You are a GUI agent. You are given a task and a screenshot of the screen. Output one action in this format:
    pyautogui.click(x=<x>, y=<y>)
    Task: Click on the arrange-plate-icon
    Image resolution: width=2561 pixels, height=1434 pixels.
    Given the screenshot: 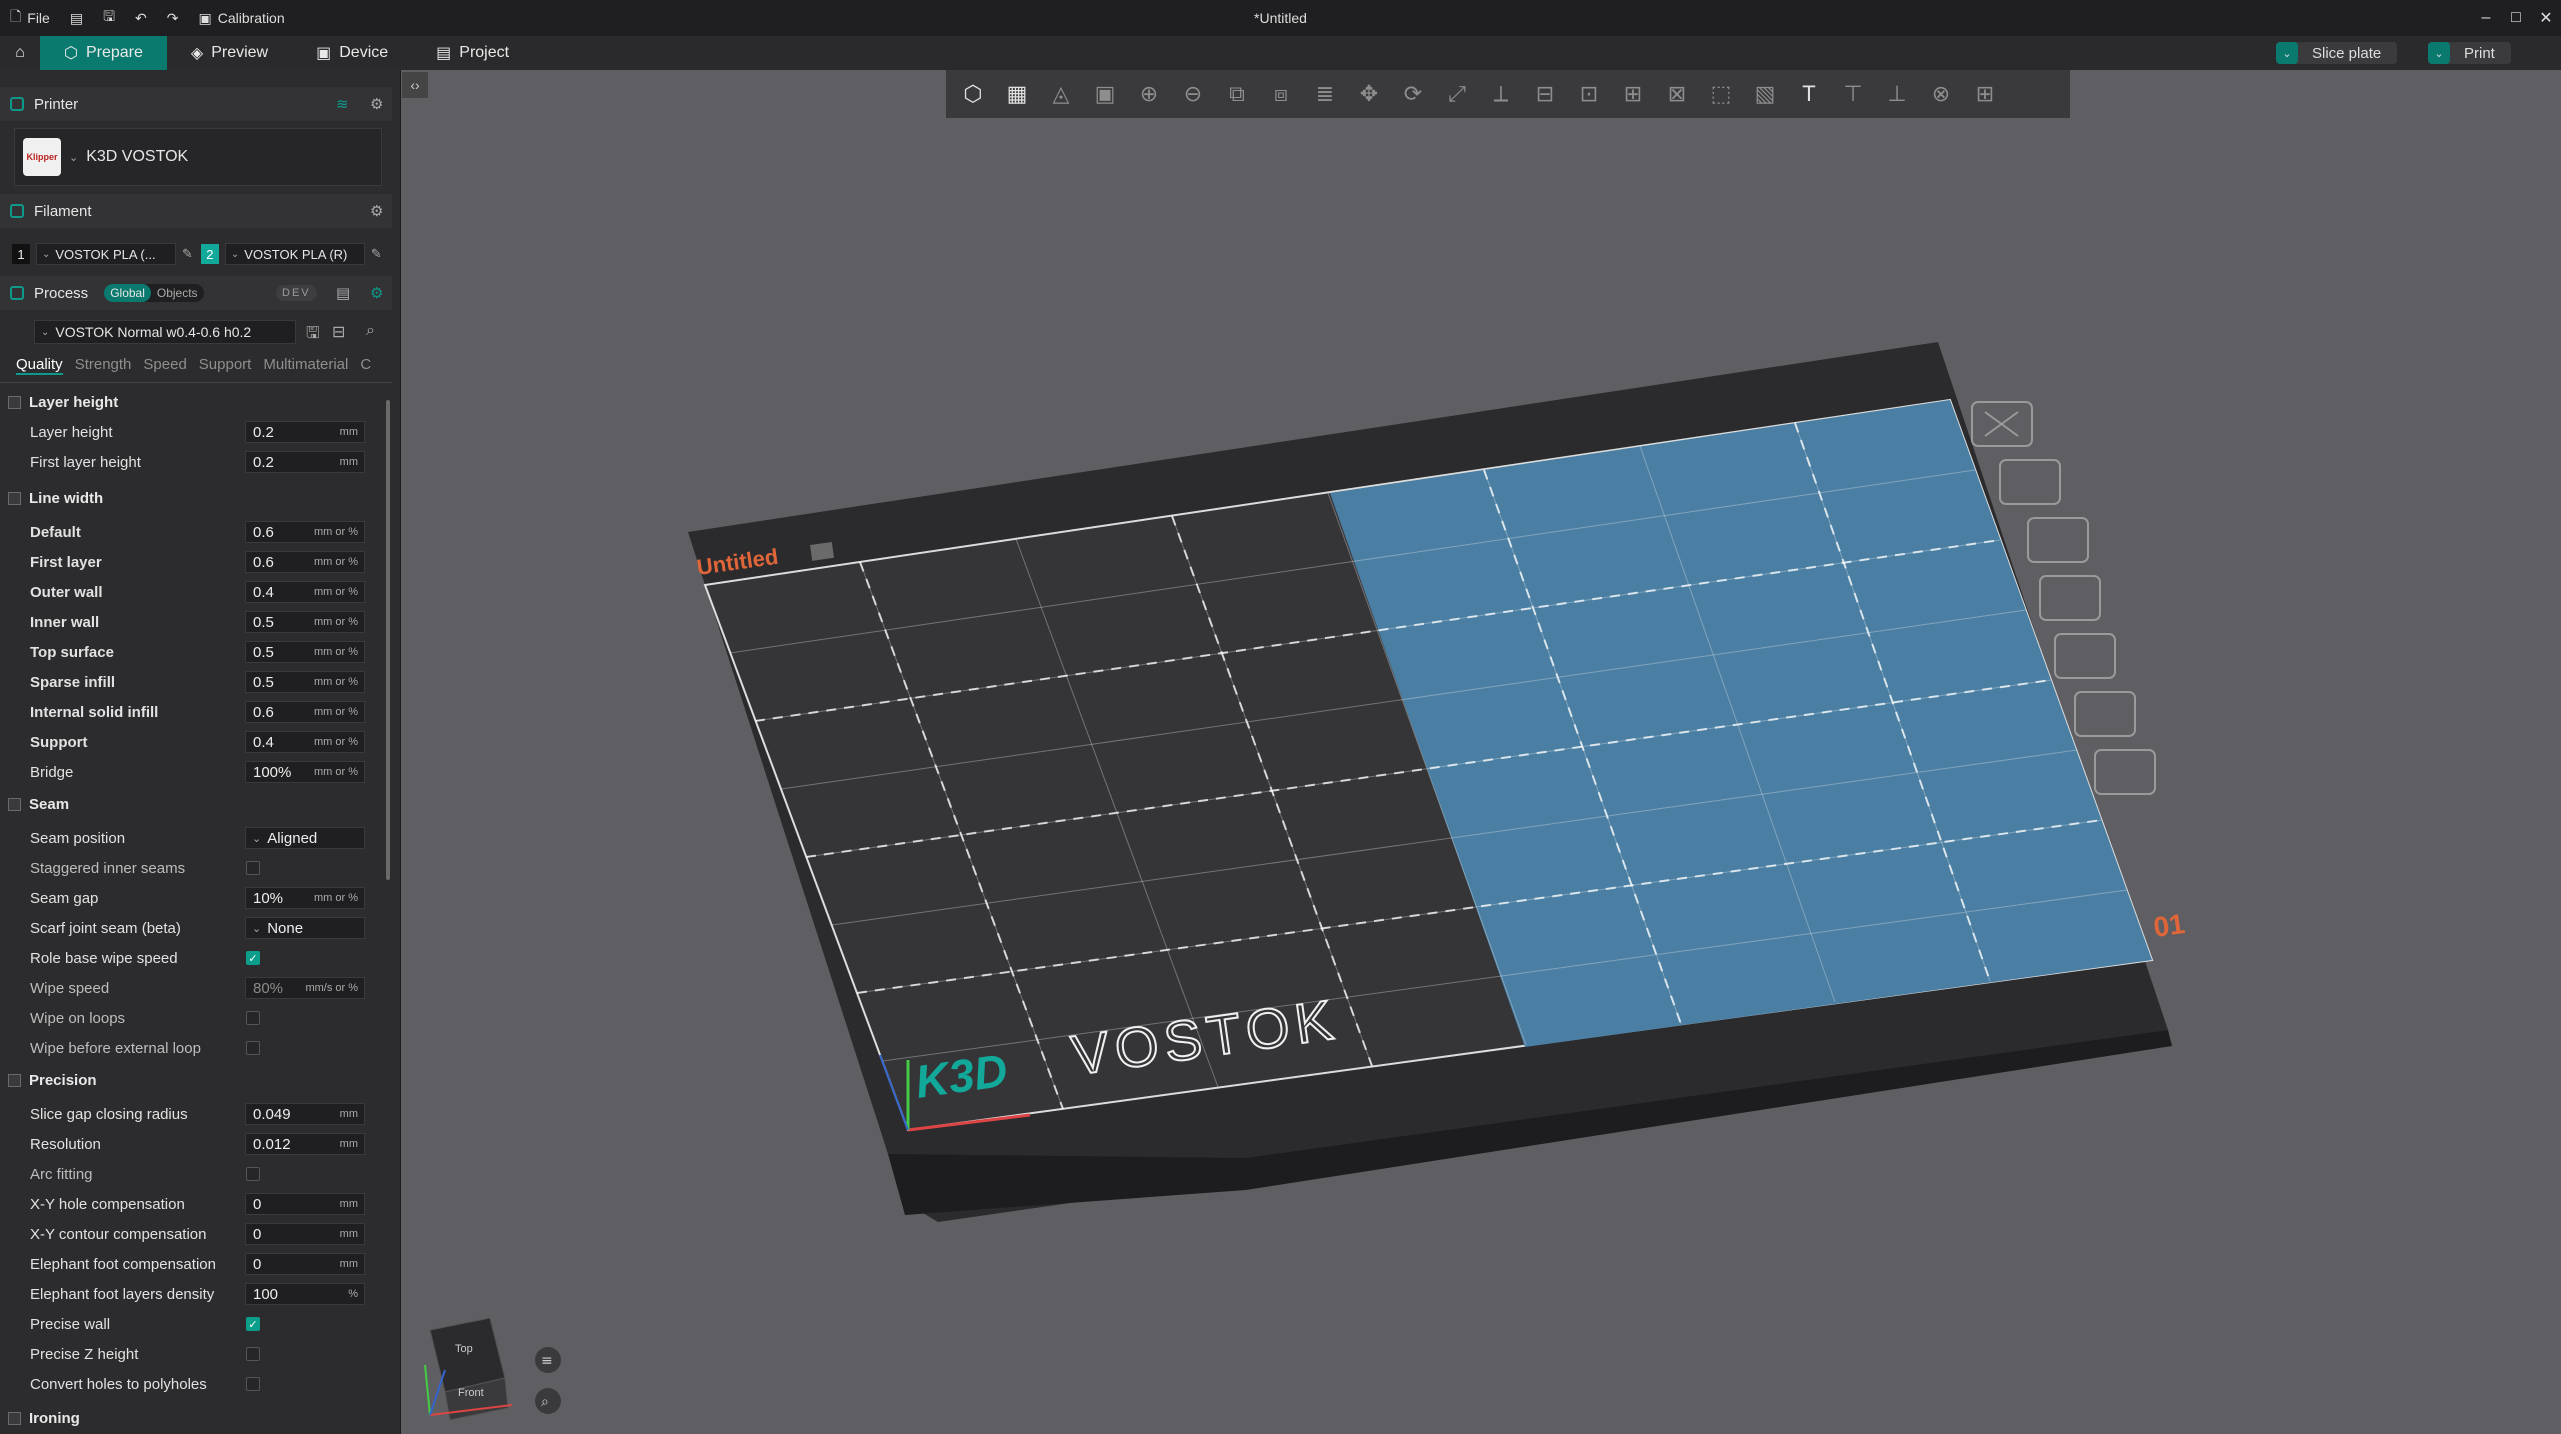 What is the action you would take?
    pyautogui.click(x=2058, y=540)
    